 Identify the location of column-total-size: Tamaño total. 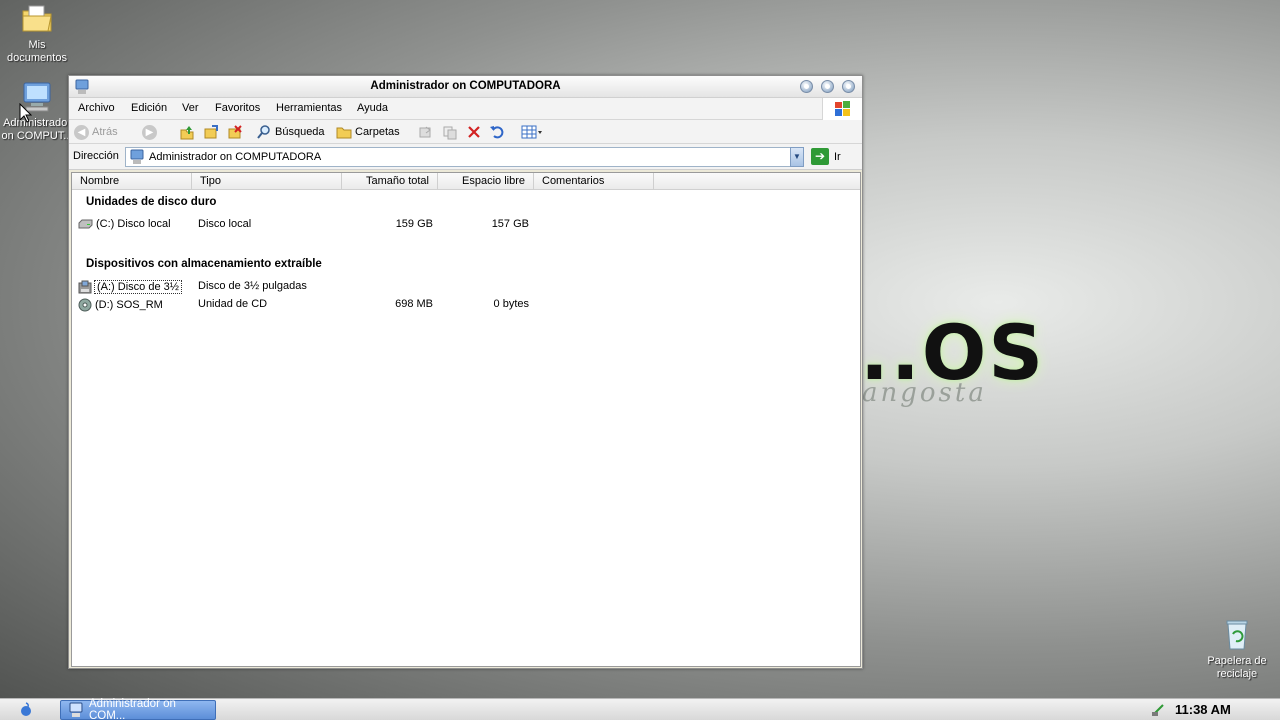
(390, 181).